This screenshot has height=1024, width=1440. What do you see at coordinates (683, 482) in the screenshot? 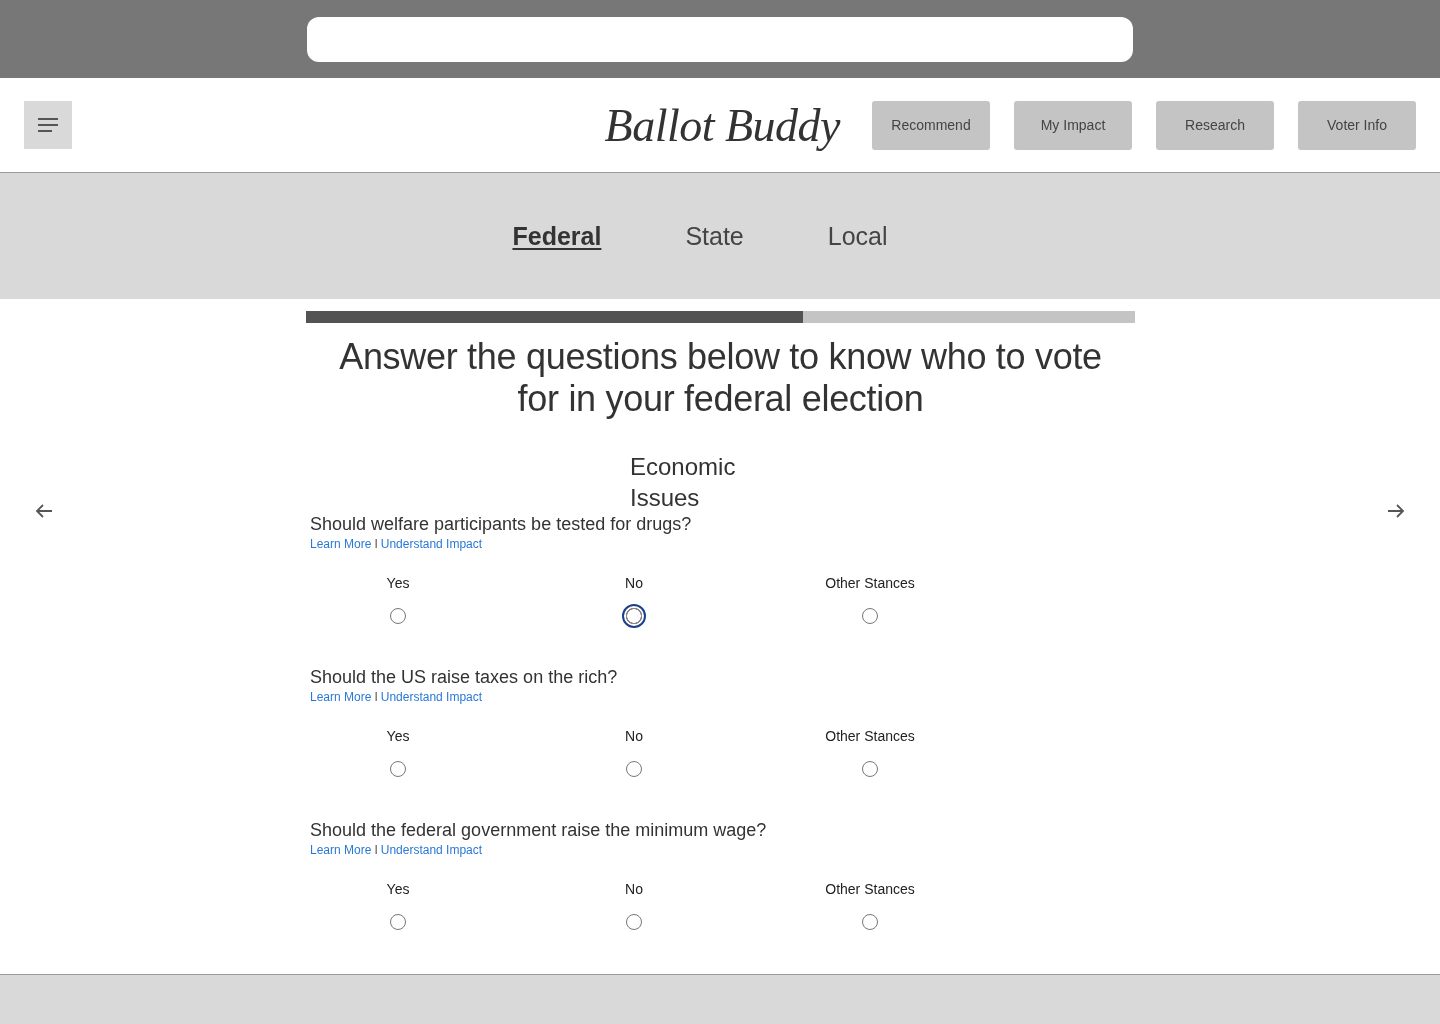
I see `section-title: Economic Issues` at bounding box center [683, 482].